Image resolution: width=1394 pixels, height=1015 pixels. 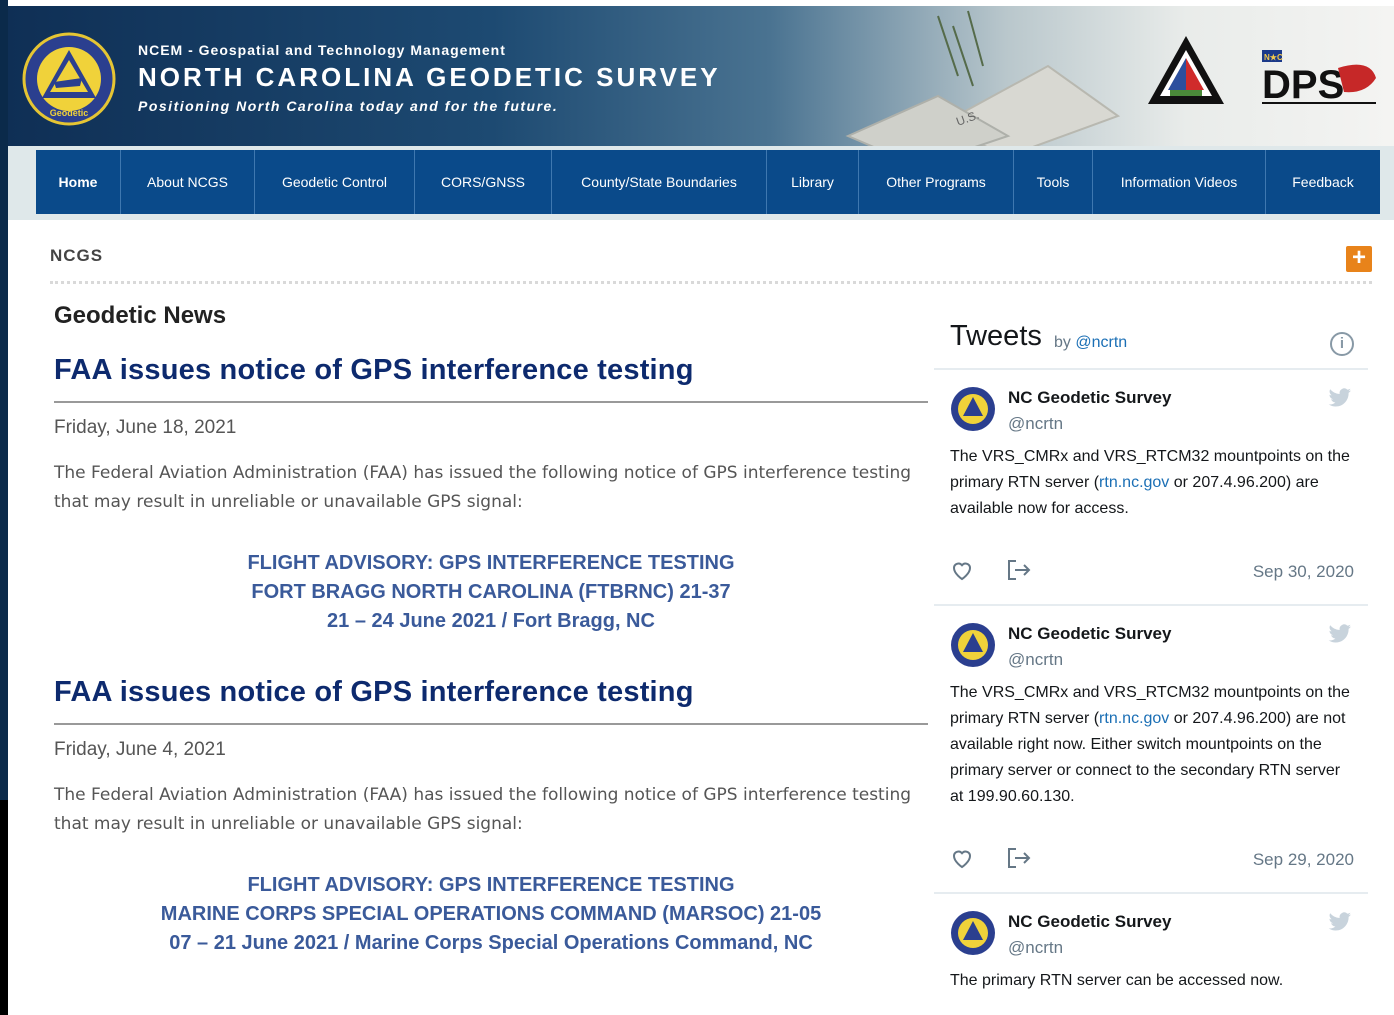 I want to click on nav-item-other-programs: Other Programs, so click(x=936, y=182).